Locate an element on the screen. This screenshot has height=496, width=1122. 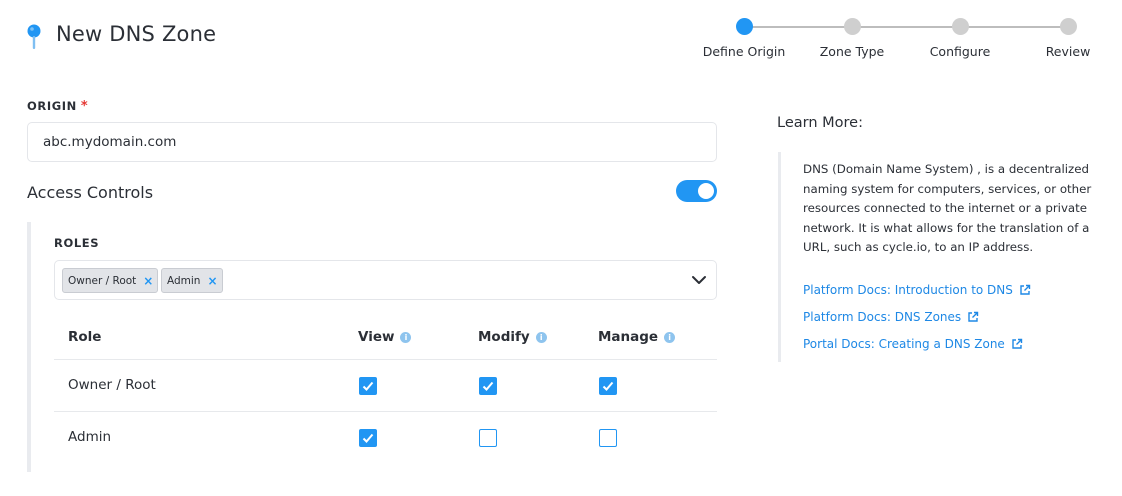
link-platform-docs-intro-dns: Platform Docs: Introduction to DNS is located at coordinates (917, 290).